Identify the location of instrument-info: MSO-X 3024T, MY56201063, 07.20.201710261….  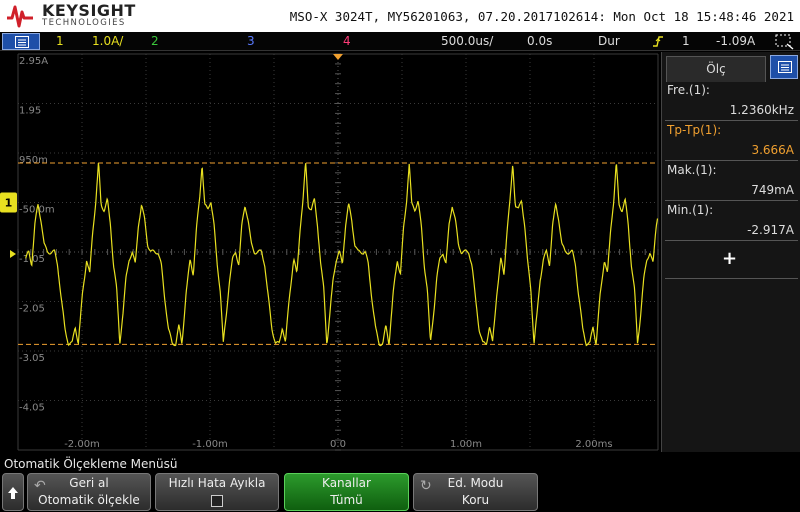
(541, 16).